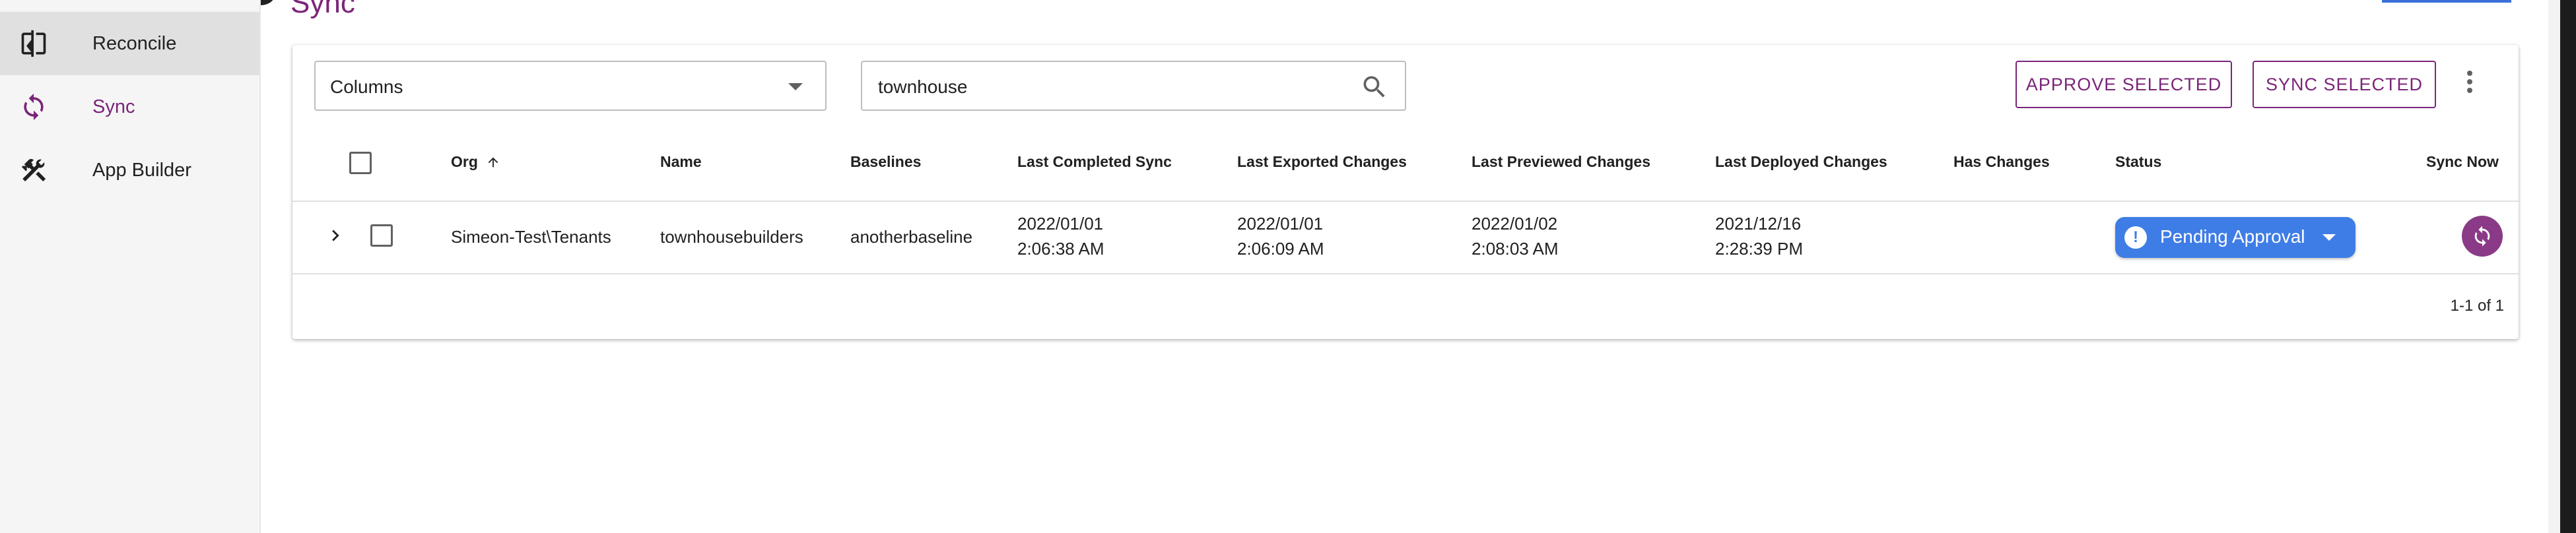  I want to click on search-icon, so click(1375, 87).